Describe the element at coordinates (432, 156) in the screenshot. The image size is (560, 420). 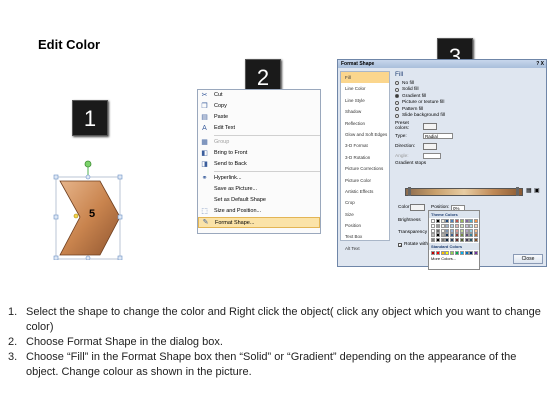
I see `angle-input` at that location.